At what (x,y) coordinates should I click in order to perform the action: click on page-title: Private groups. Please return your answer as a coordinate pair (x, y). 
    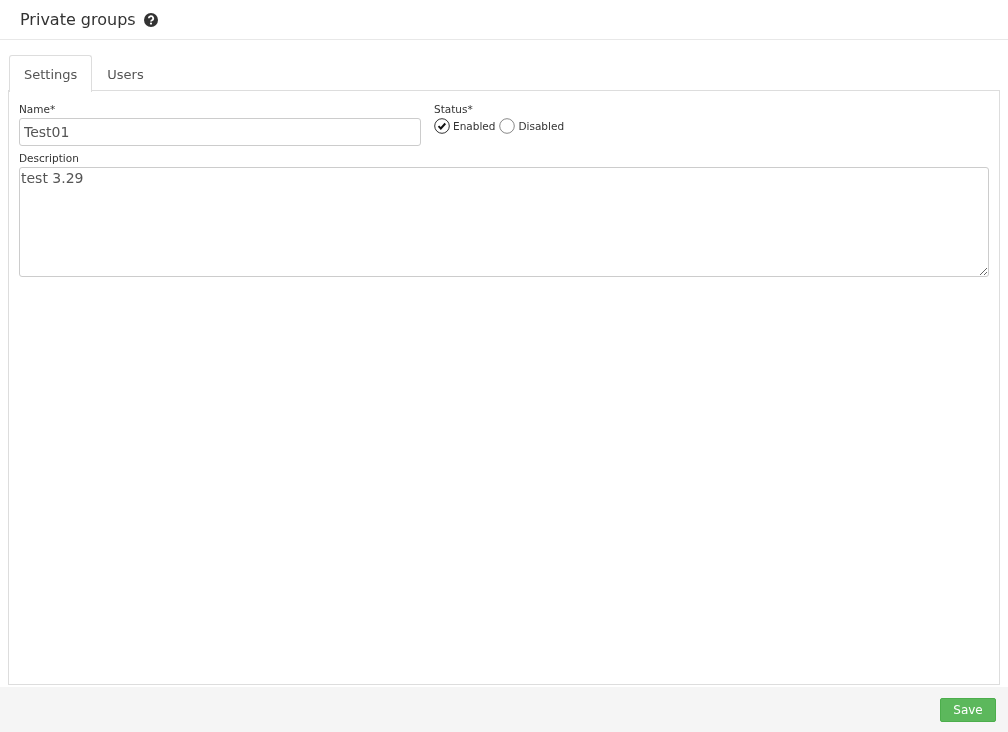
    Looking at the image, I should click on (78, 19).